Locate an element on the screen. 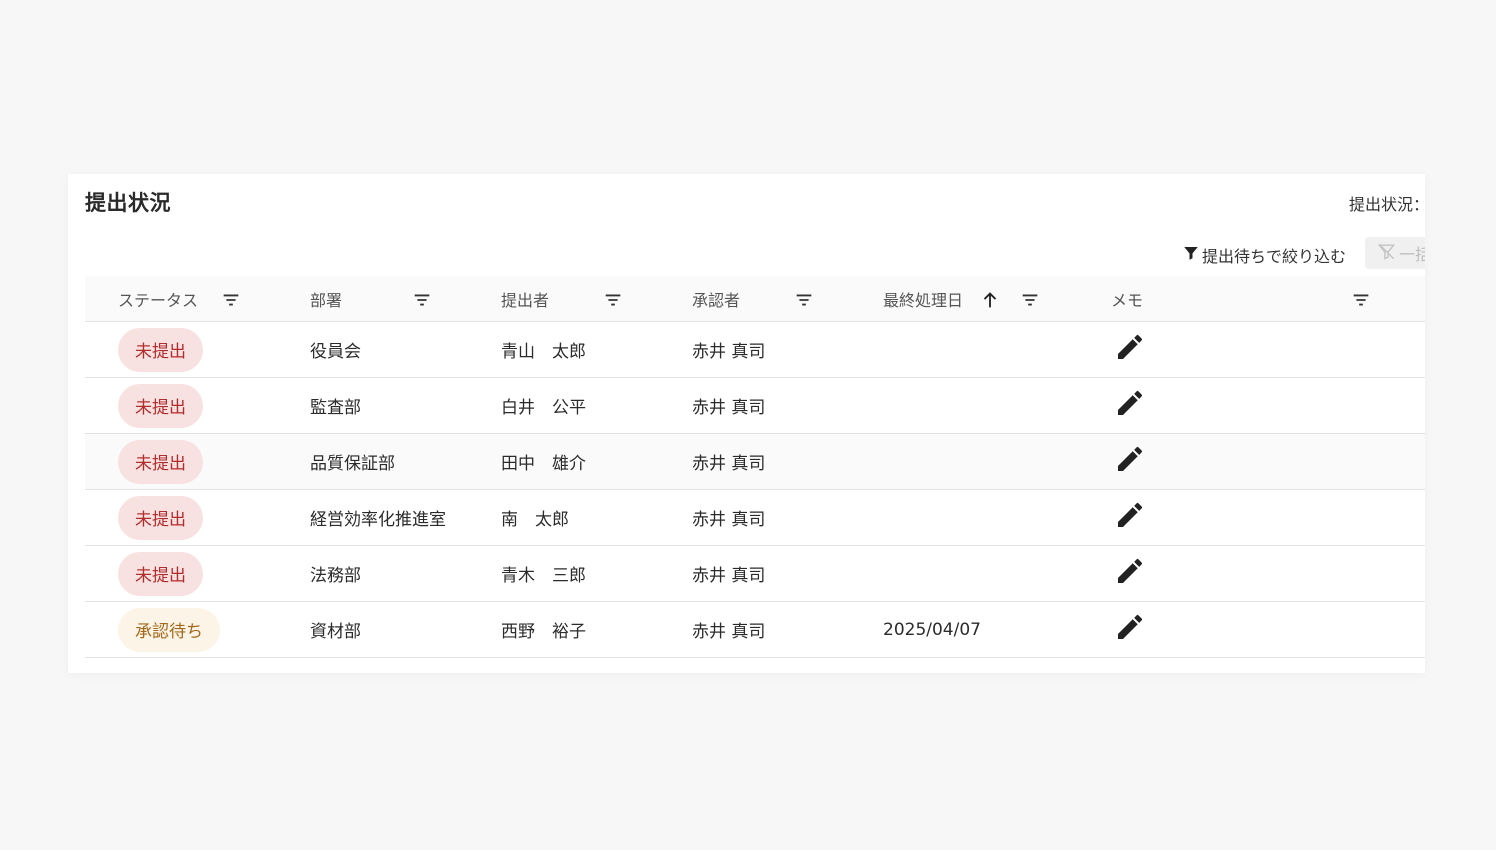 The image size is (1496, 850). column-label: 承認者 is located at coordinates (716, 300).